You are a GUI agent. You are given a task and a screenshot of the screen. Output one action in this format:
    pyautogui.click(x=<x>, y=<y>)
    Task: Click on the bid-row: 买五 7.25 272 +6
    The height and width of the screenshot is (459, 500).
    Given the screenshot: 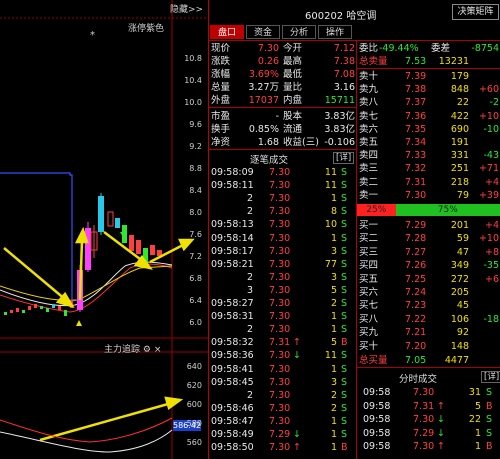 What is the action you would take?
    pyautogui.click(x=429, y=279)
    